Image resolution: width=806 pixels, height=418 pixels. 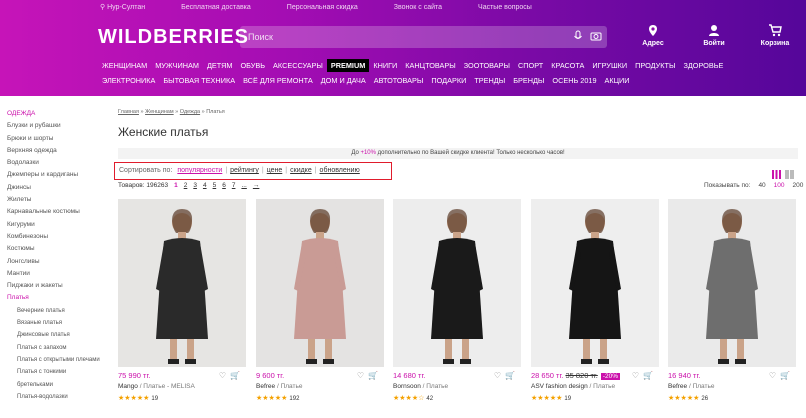 What do you see at coordinates (343, 80) in the screenshot?
I see `category-дом-и-дача: ДОМ И ДАЧА` at bounding box center [343, 80].